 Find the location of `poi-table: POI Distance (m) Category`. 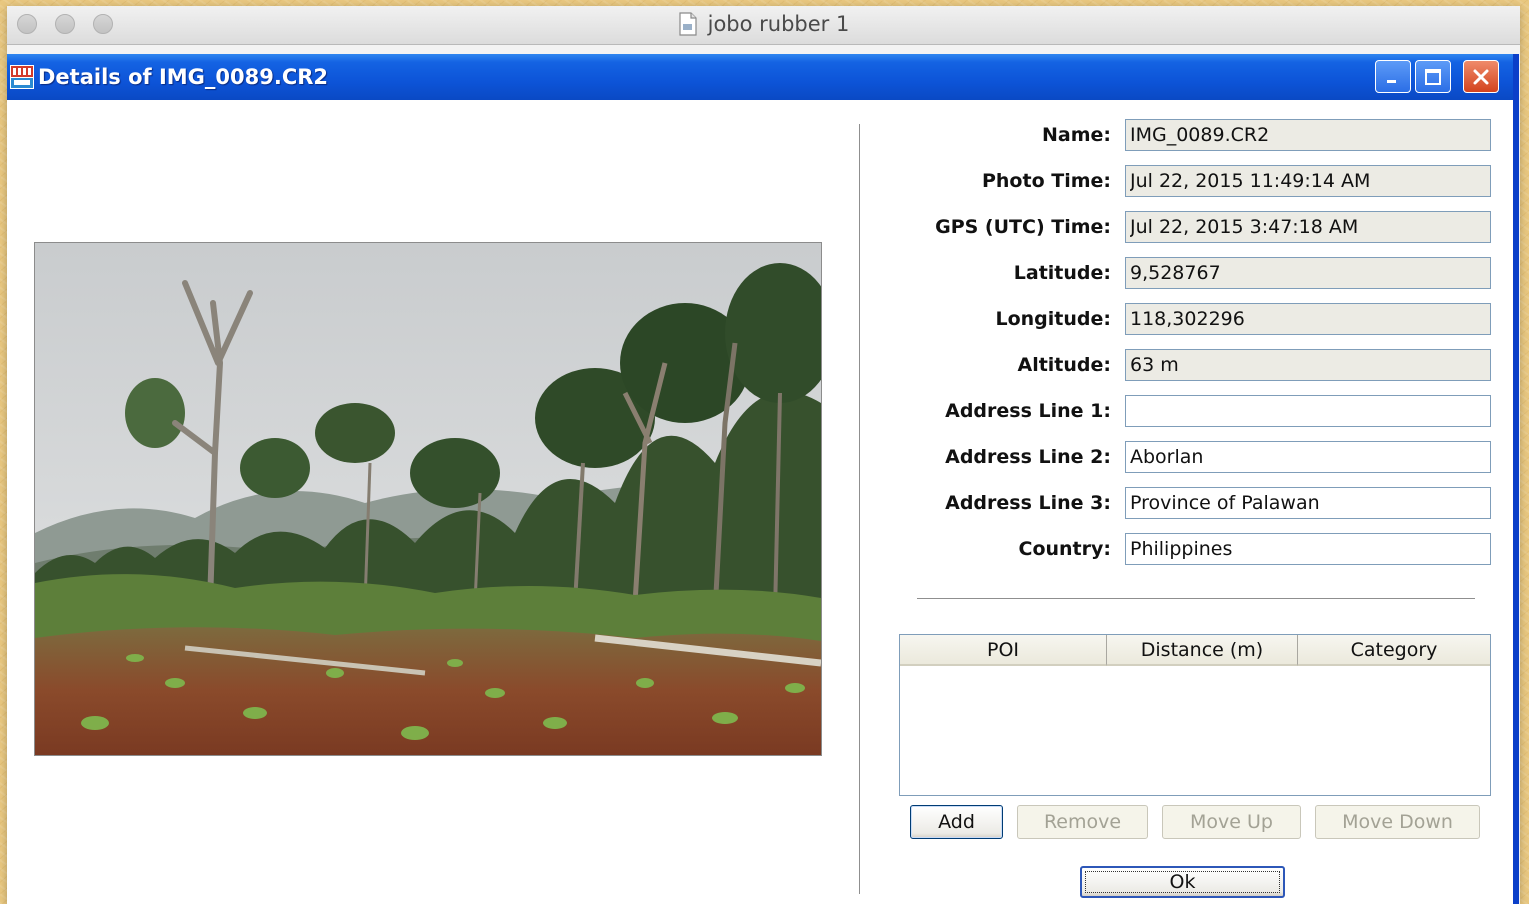

poi-table: POI Distance (m) Category is located at coordinates (1195, 715).